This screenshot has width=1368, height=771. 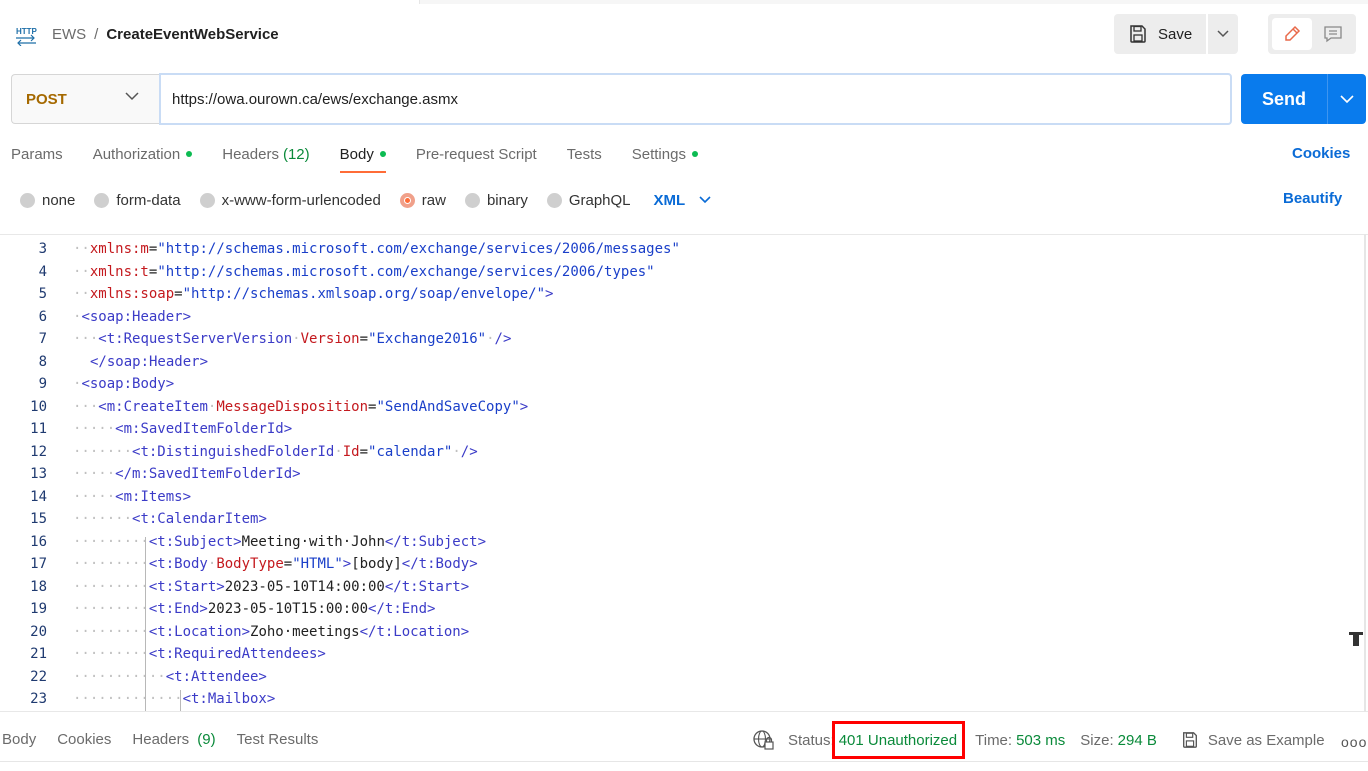 What do you see at coordinates (148, 200) in the screenshot?
I see `body-type-form-data-label: form-data` at bounding box center [148, 200].